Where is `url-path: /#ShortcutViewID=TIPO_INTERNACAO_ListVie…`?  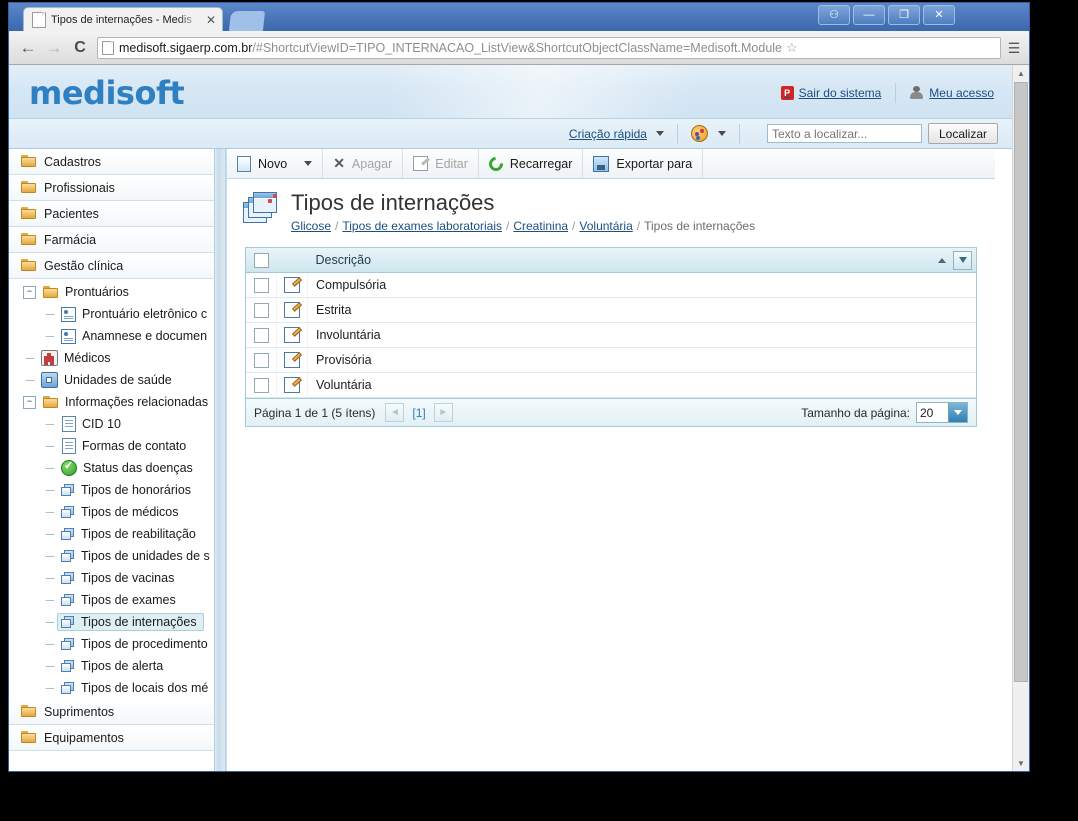
url-path: /#ShortcutViewID=TIPO_INTERNACAO_ListVie… is located at coordinates (517, 47).